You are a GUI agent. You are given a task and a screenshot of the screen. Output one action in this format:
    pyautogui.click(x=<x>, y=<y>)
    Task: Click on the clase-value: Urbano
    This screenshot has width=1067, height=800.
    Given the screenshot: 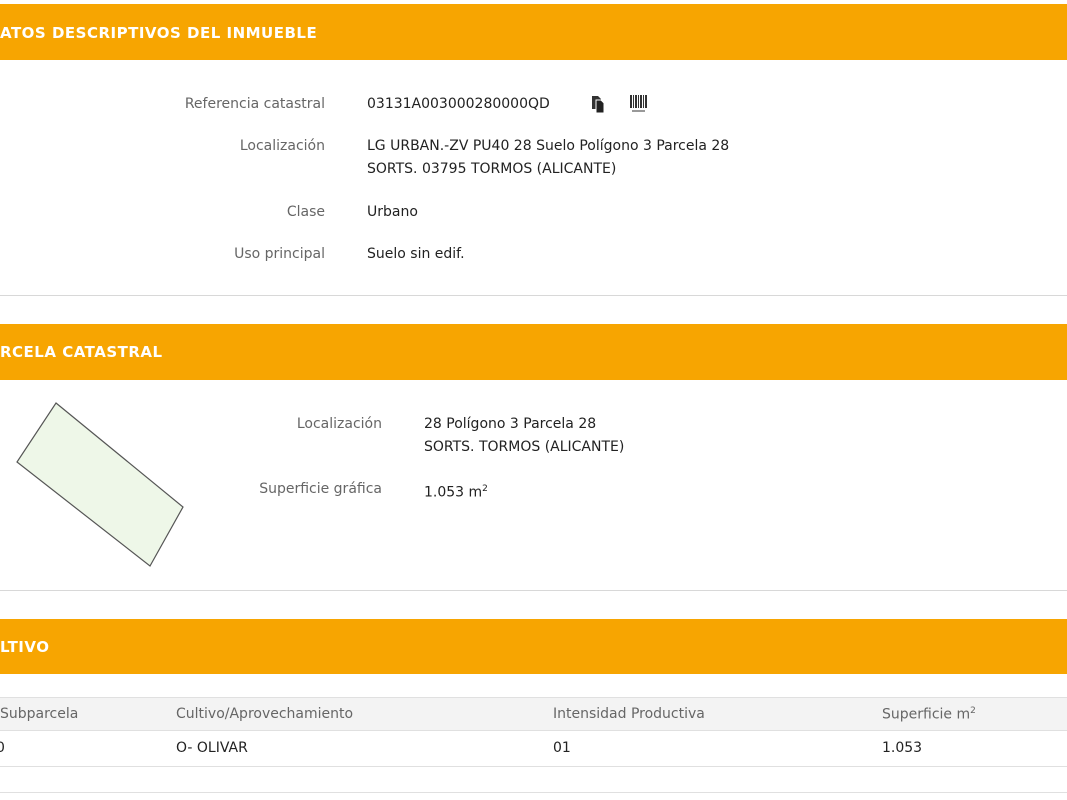 What is the action you would take?
    pyautogui.click(x=392, y=212)
    